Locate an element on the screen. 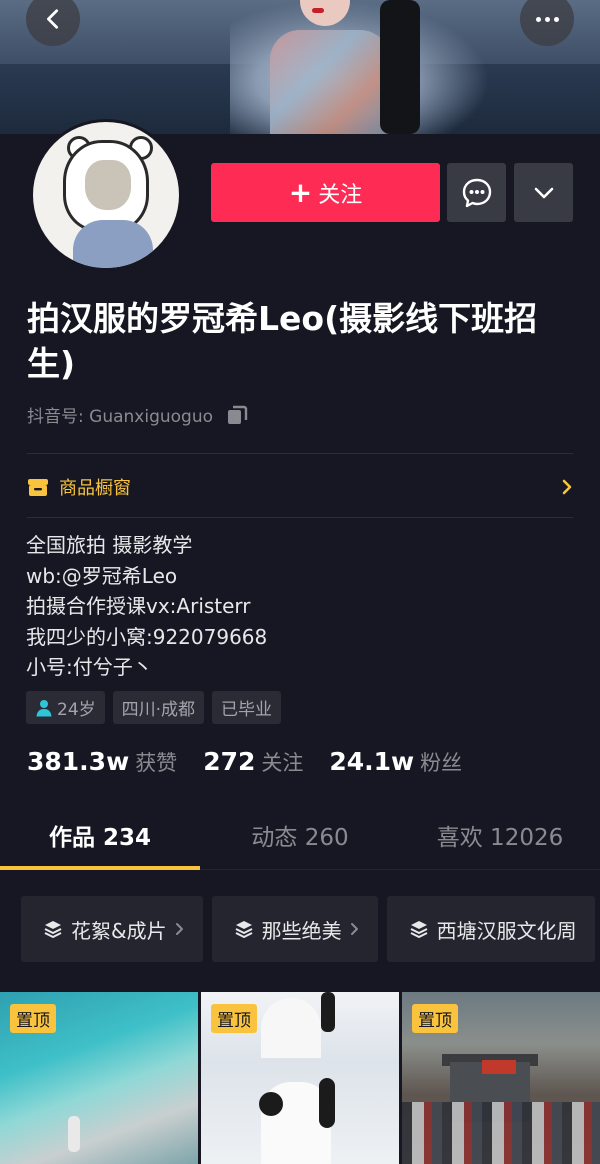 The height and width of the screenshot is (1164, 600). profile-stats: 381.3w 获赞 272 关注 24.1w 粉丝 is located at coordinates (257, 762).